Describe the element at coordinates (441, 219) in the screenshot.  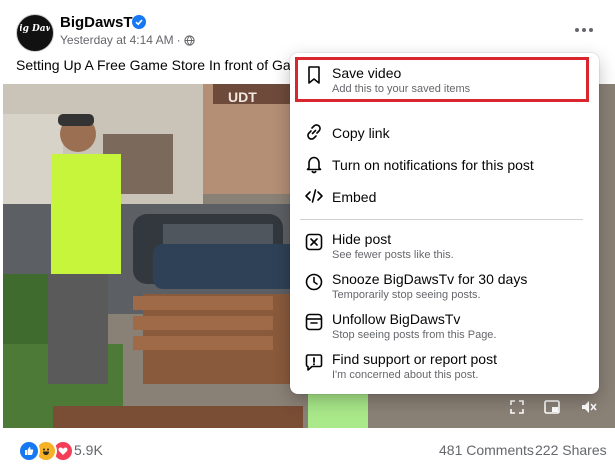
I see `menu-divider` at that location.